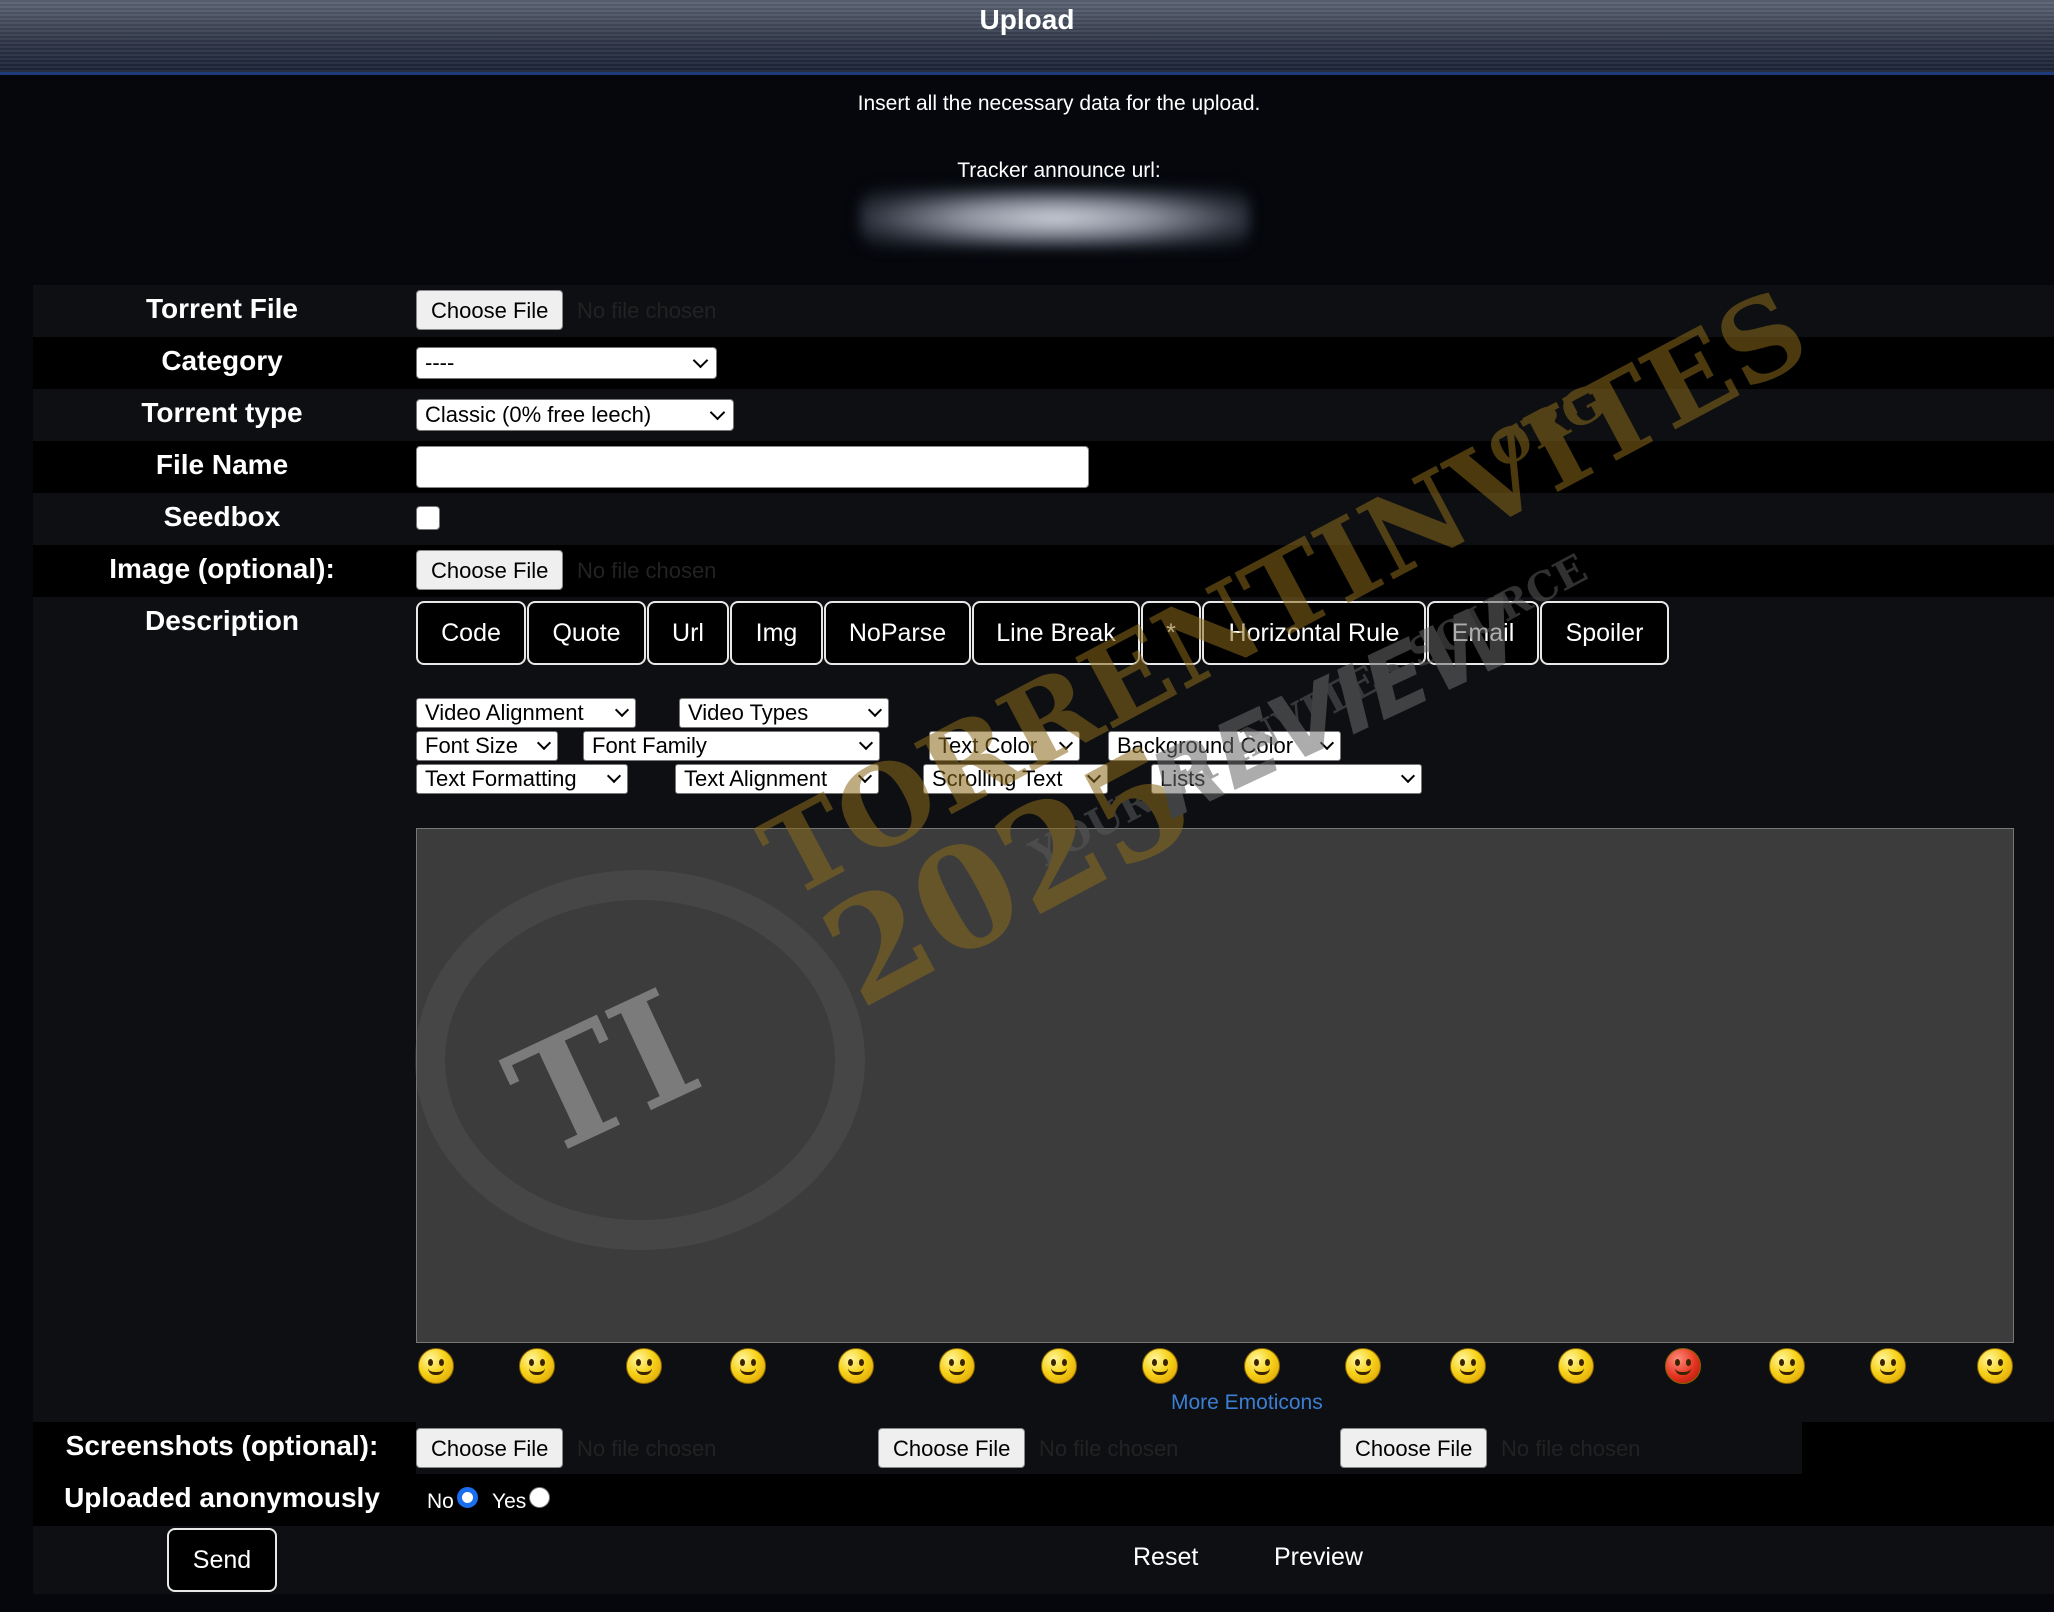  Describe the element at coordinates (222, 568) in the screenshot. I see `image-label: Image (optional):` at that location.